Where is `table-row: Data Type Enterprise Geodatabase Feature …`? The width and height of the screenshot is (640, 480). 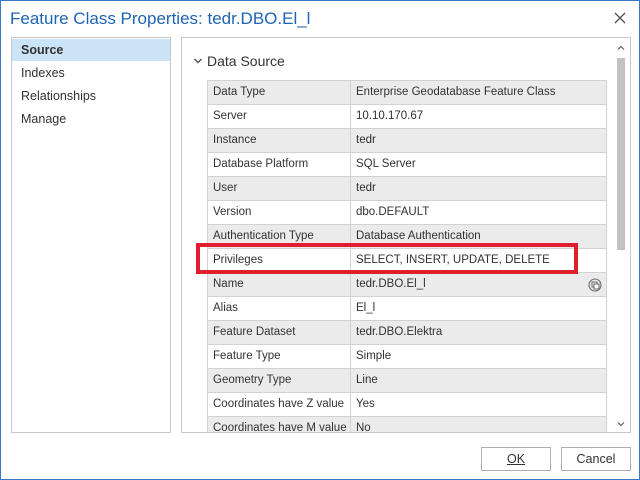
table-row: Data Type Enterprise Geodatabase Feature … is located at coordinates (407, 93).